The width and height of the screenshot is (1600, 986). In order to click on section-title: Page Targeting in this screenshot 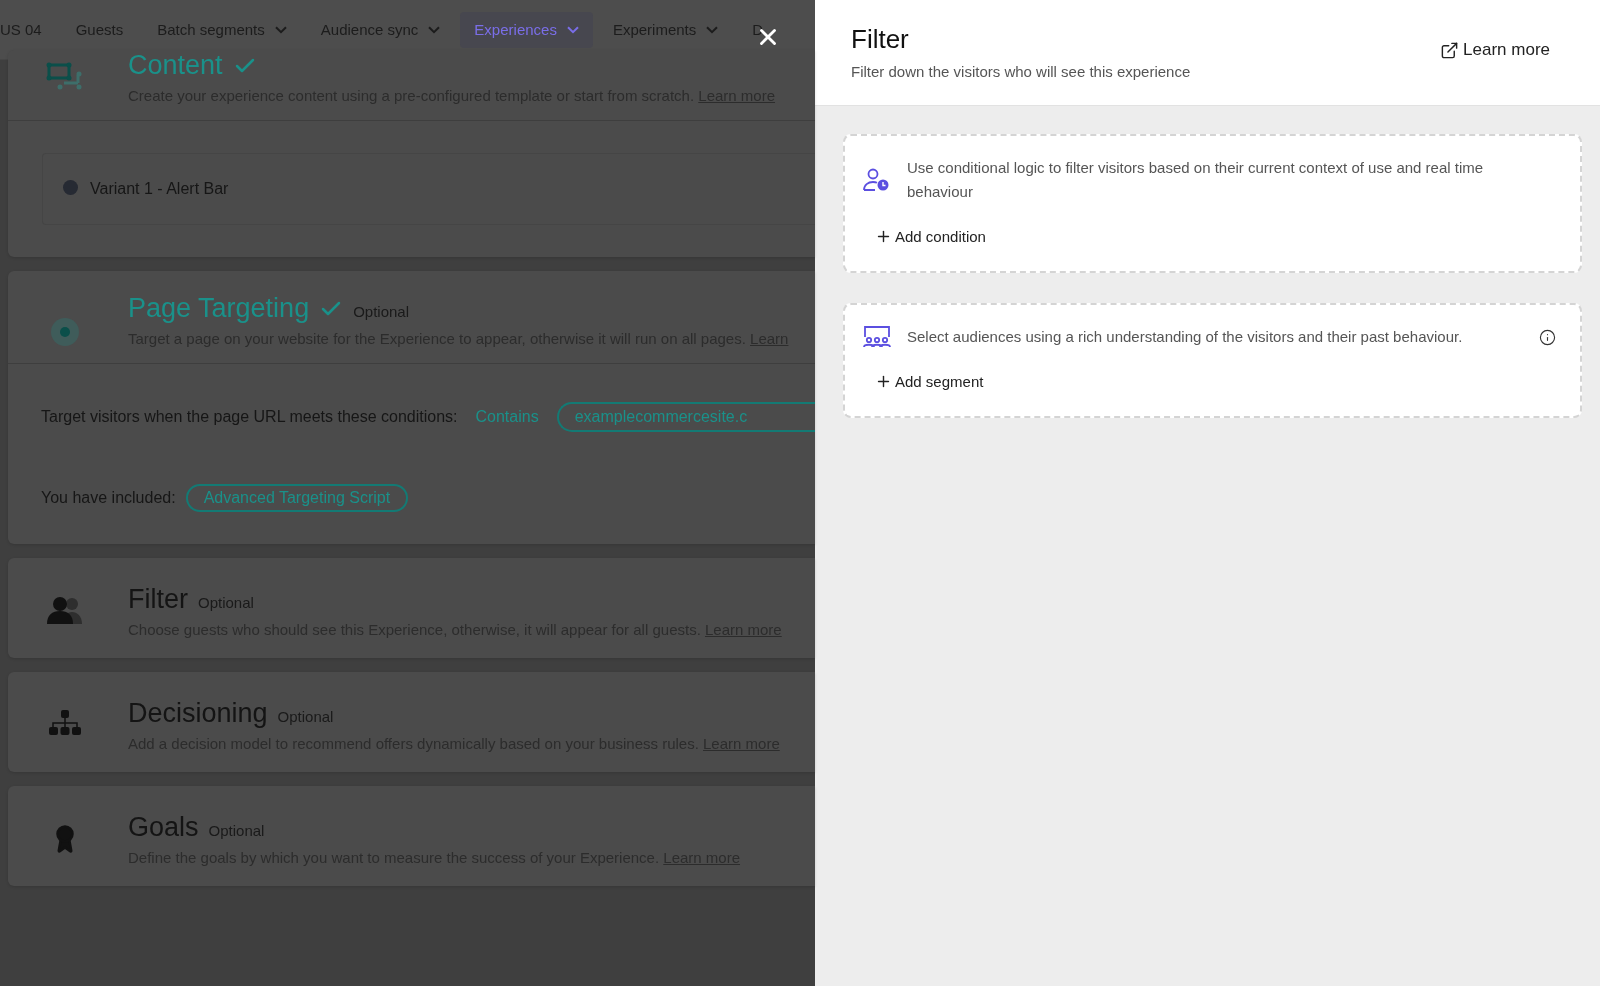, I will do `click(219, 308)`.